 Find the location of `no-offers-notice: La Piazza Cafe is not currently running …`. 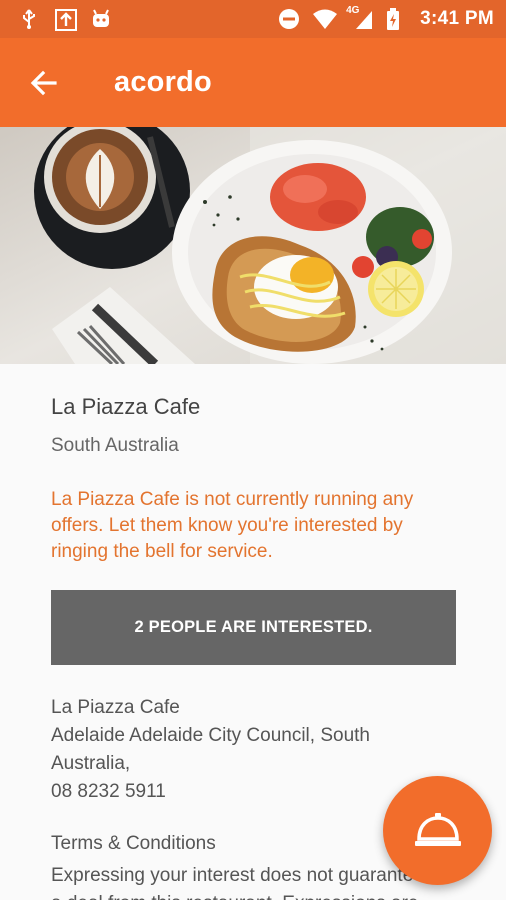

no-offers-notice: La Piazza Cafe is not currently running … is located at coordinates (232, 525).